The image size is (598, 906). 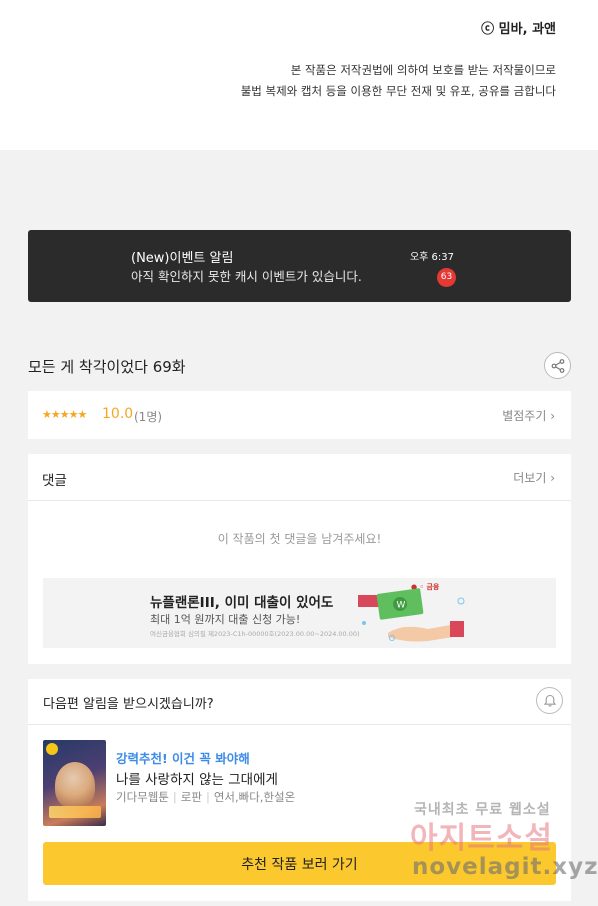 I want to click on share-icon, so click(x=557, y=365).